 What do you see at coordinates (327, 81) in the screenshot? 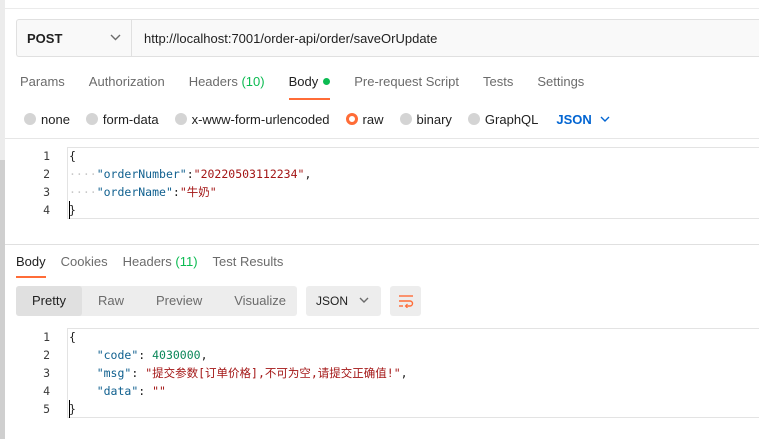
I see `modified-dot-icon` at bounding box center [327, 81].